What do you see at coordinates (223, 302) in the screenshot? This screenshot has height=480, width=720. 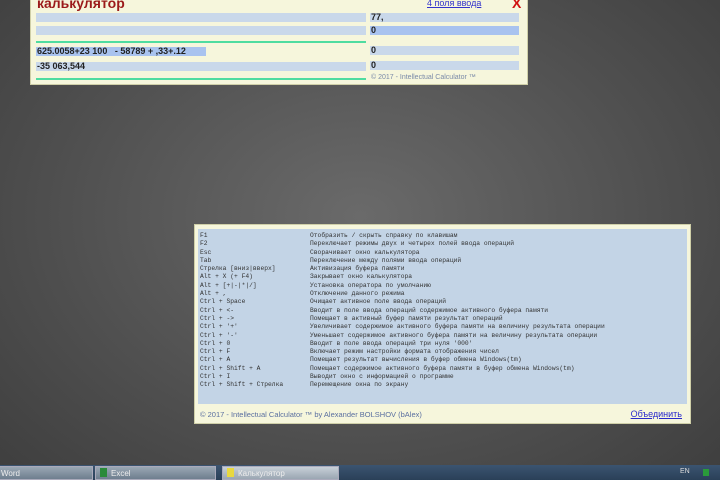 I see `shortcut-key: Ctrl + Space` at bounding box center [223, 302].